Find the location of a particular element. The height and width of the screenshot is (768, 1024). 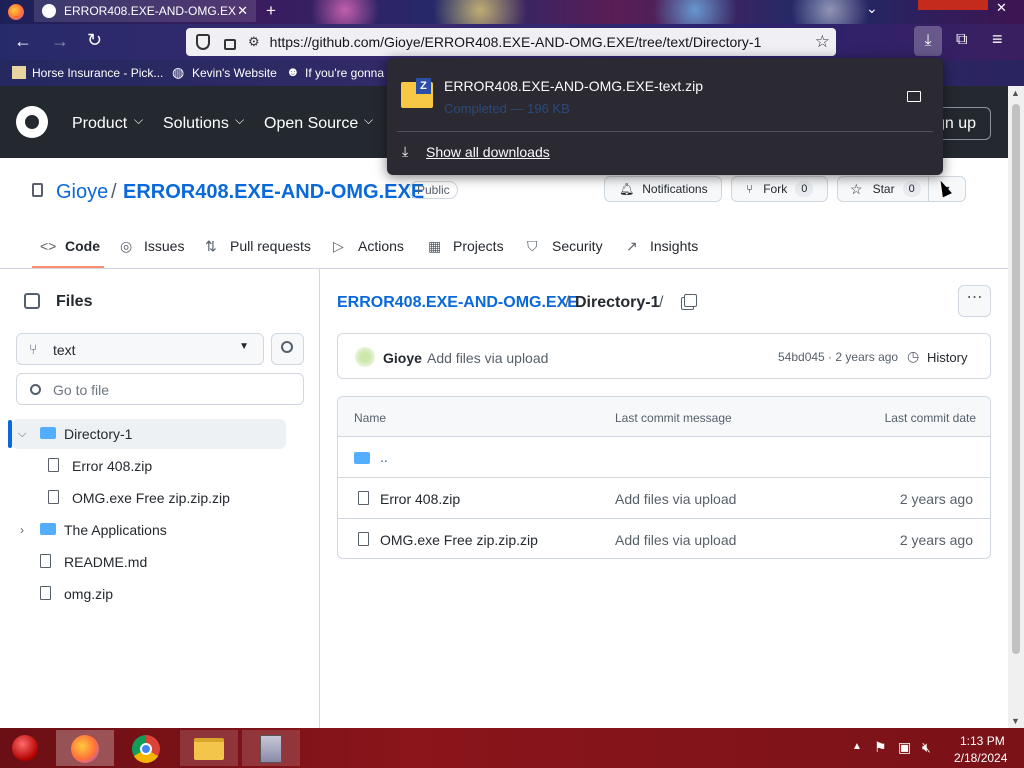

star-button: ☆ Star 0 is located at coordinates (883, 189).